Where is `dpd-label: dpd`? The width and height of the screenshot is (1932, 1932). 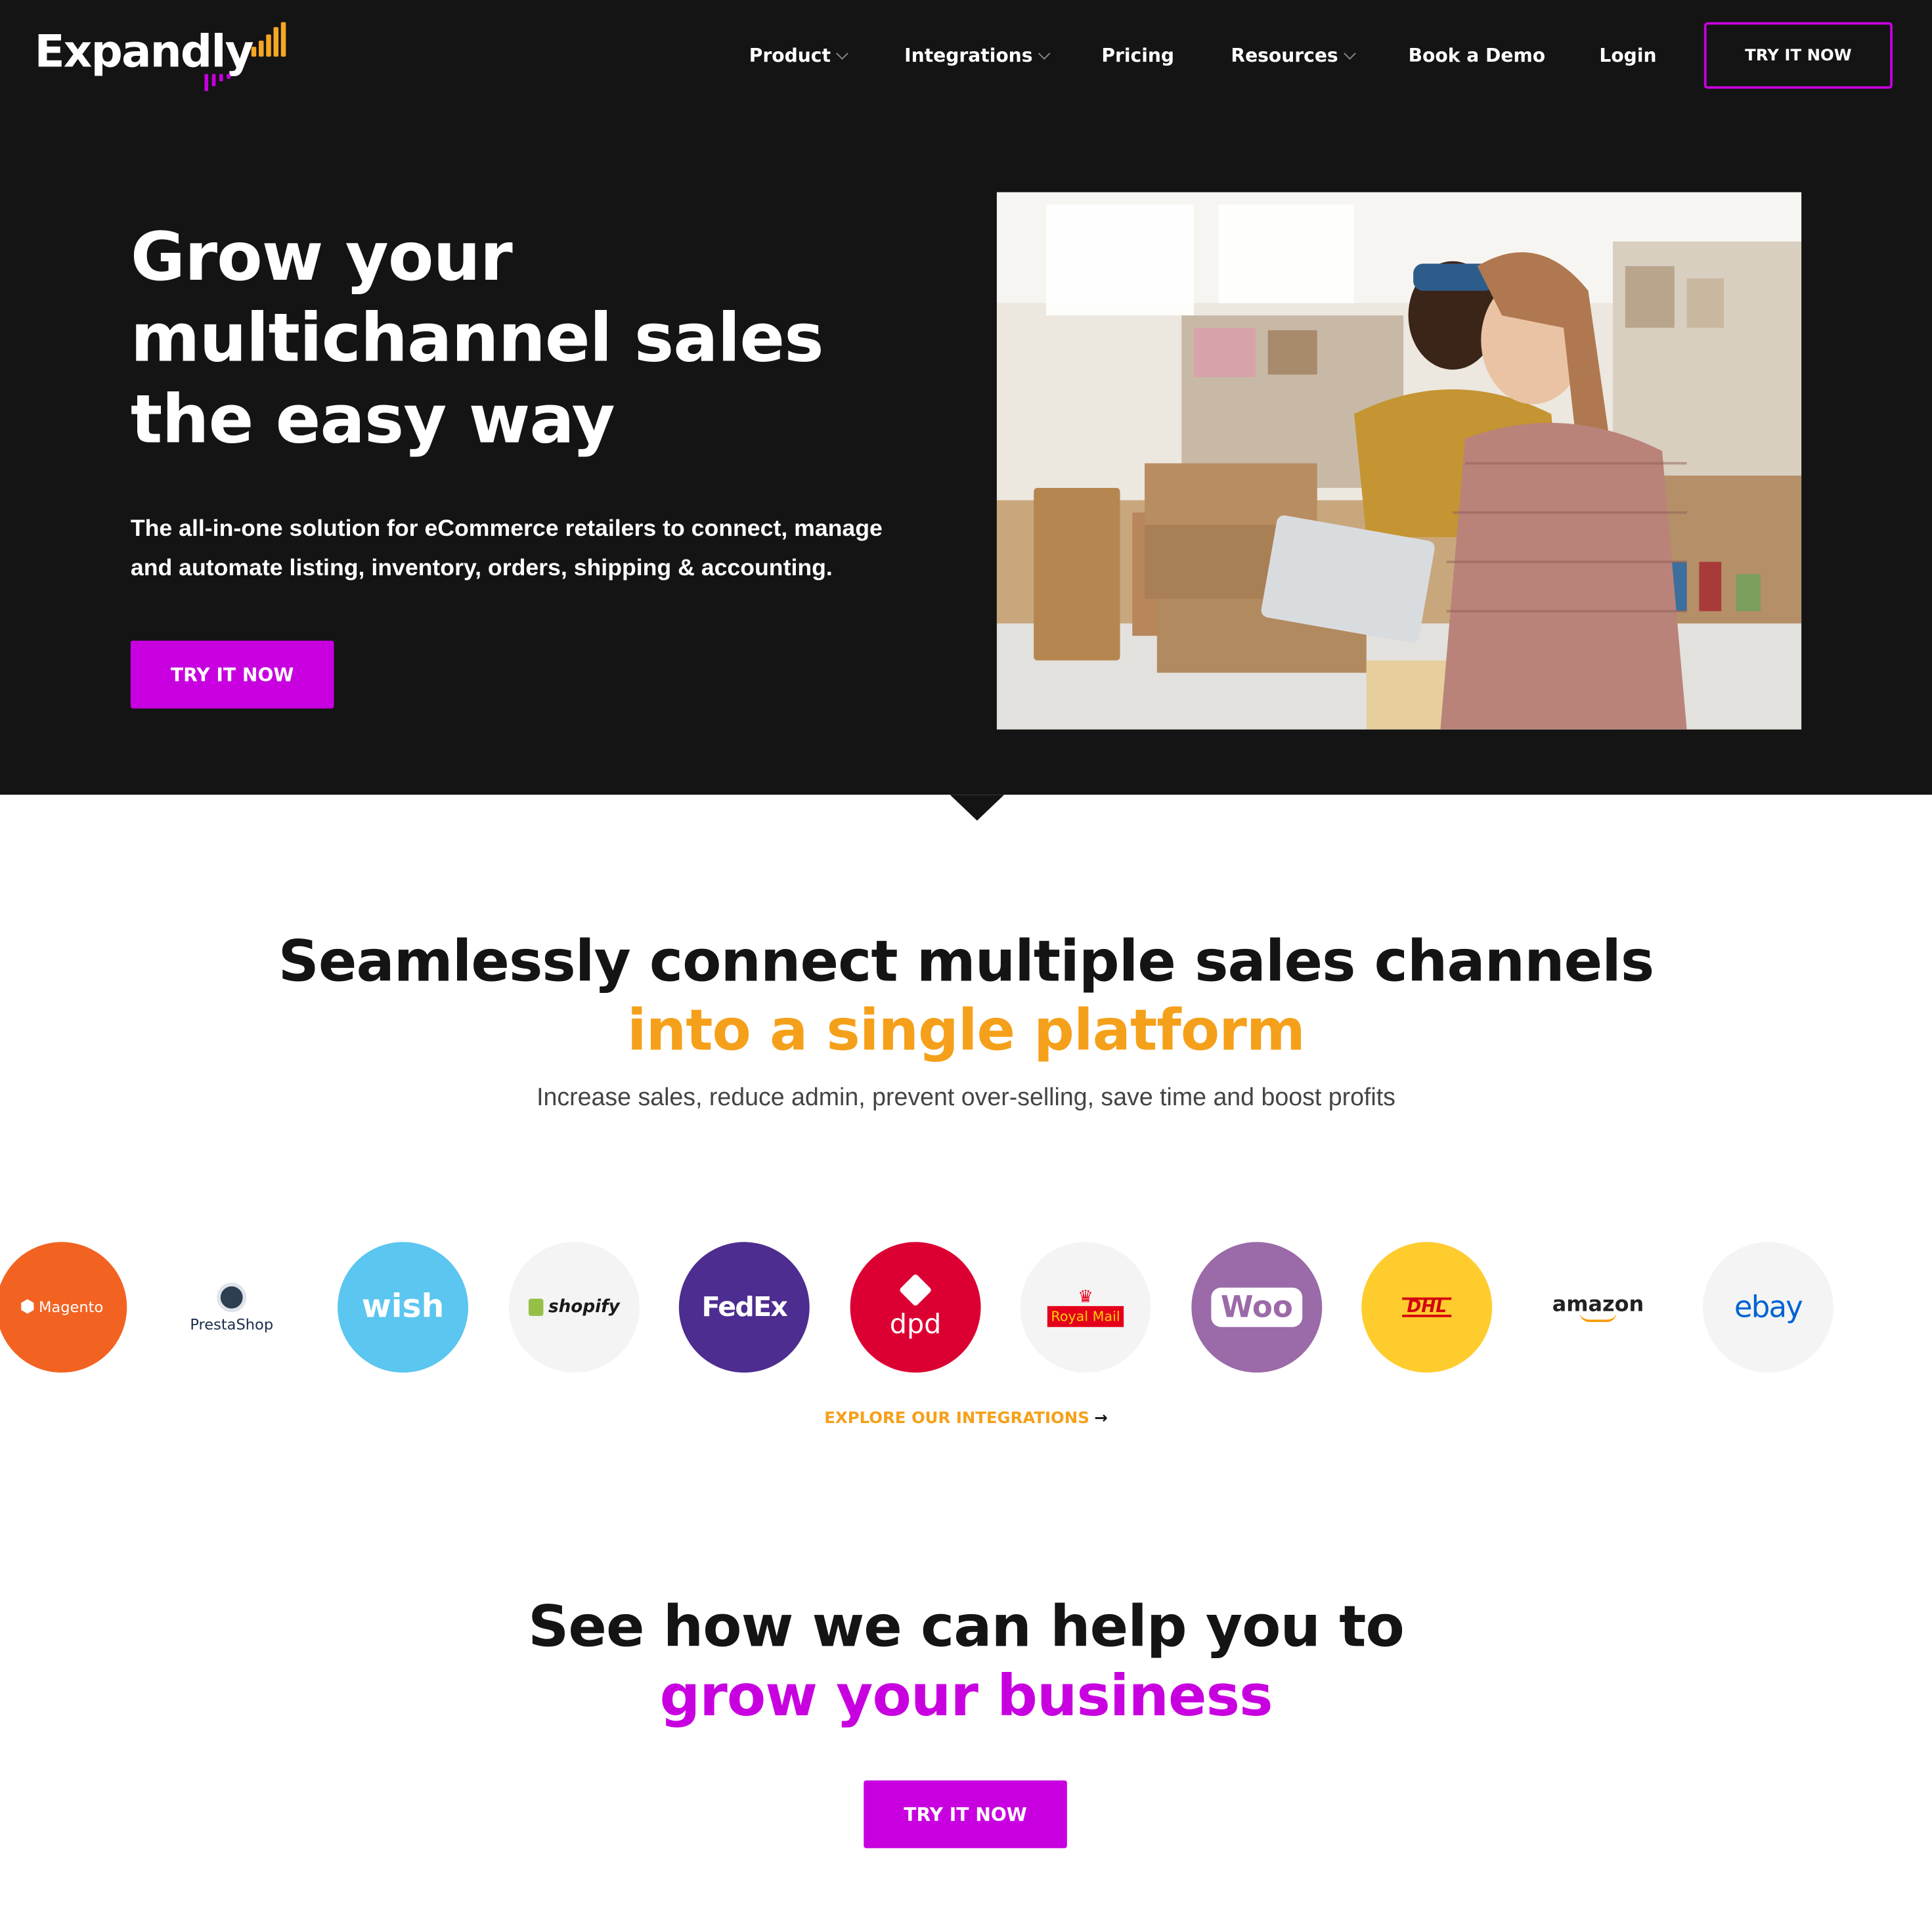 dpd-label: dpd is located at coordinates (916, 1324).